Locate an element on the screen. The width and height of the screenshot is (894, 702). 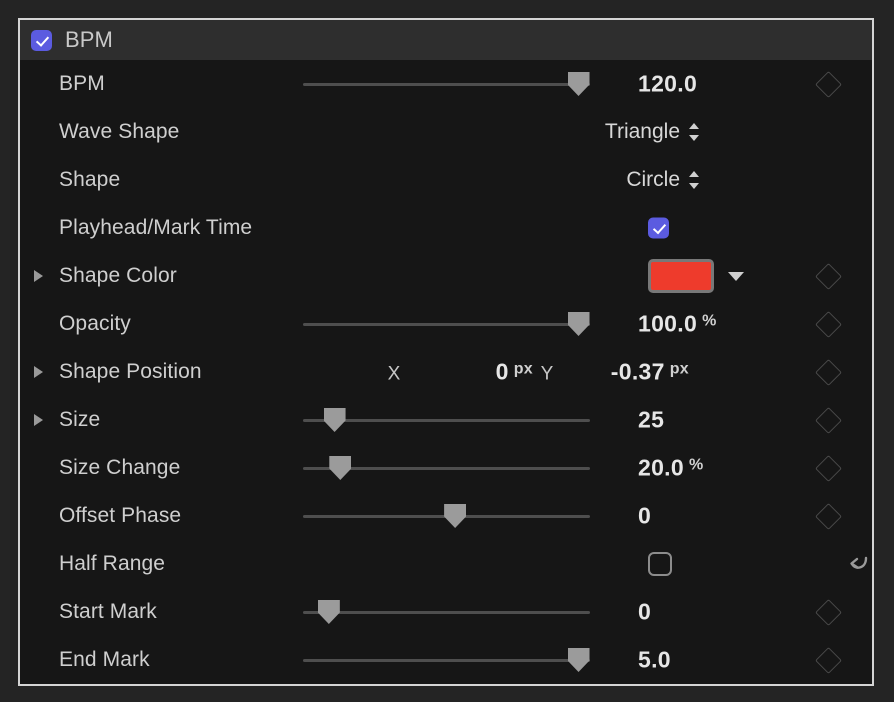
parameter-row: Shape Position X 0 px Y -0.37 px is located at coordinates (446, 372).